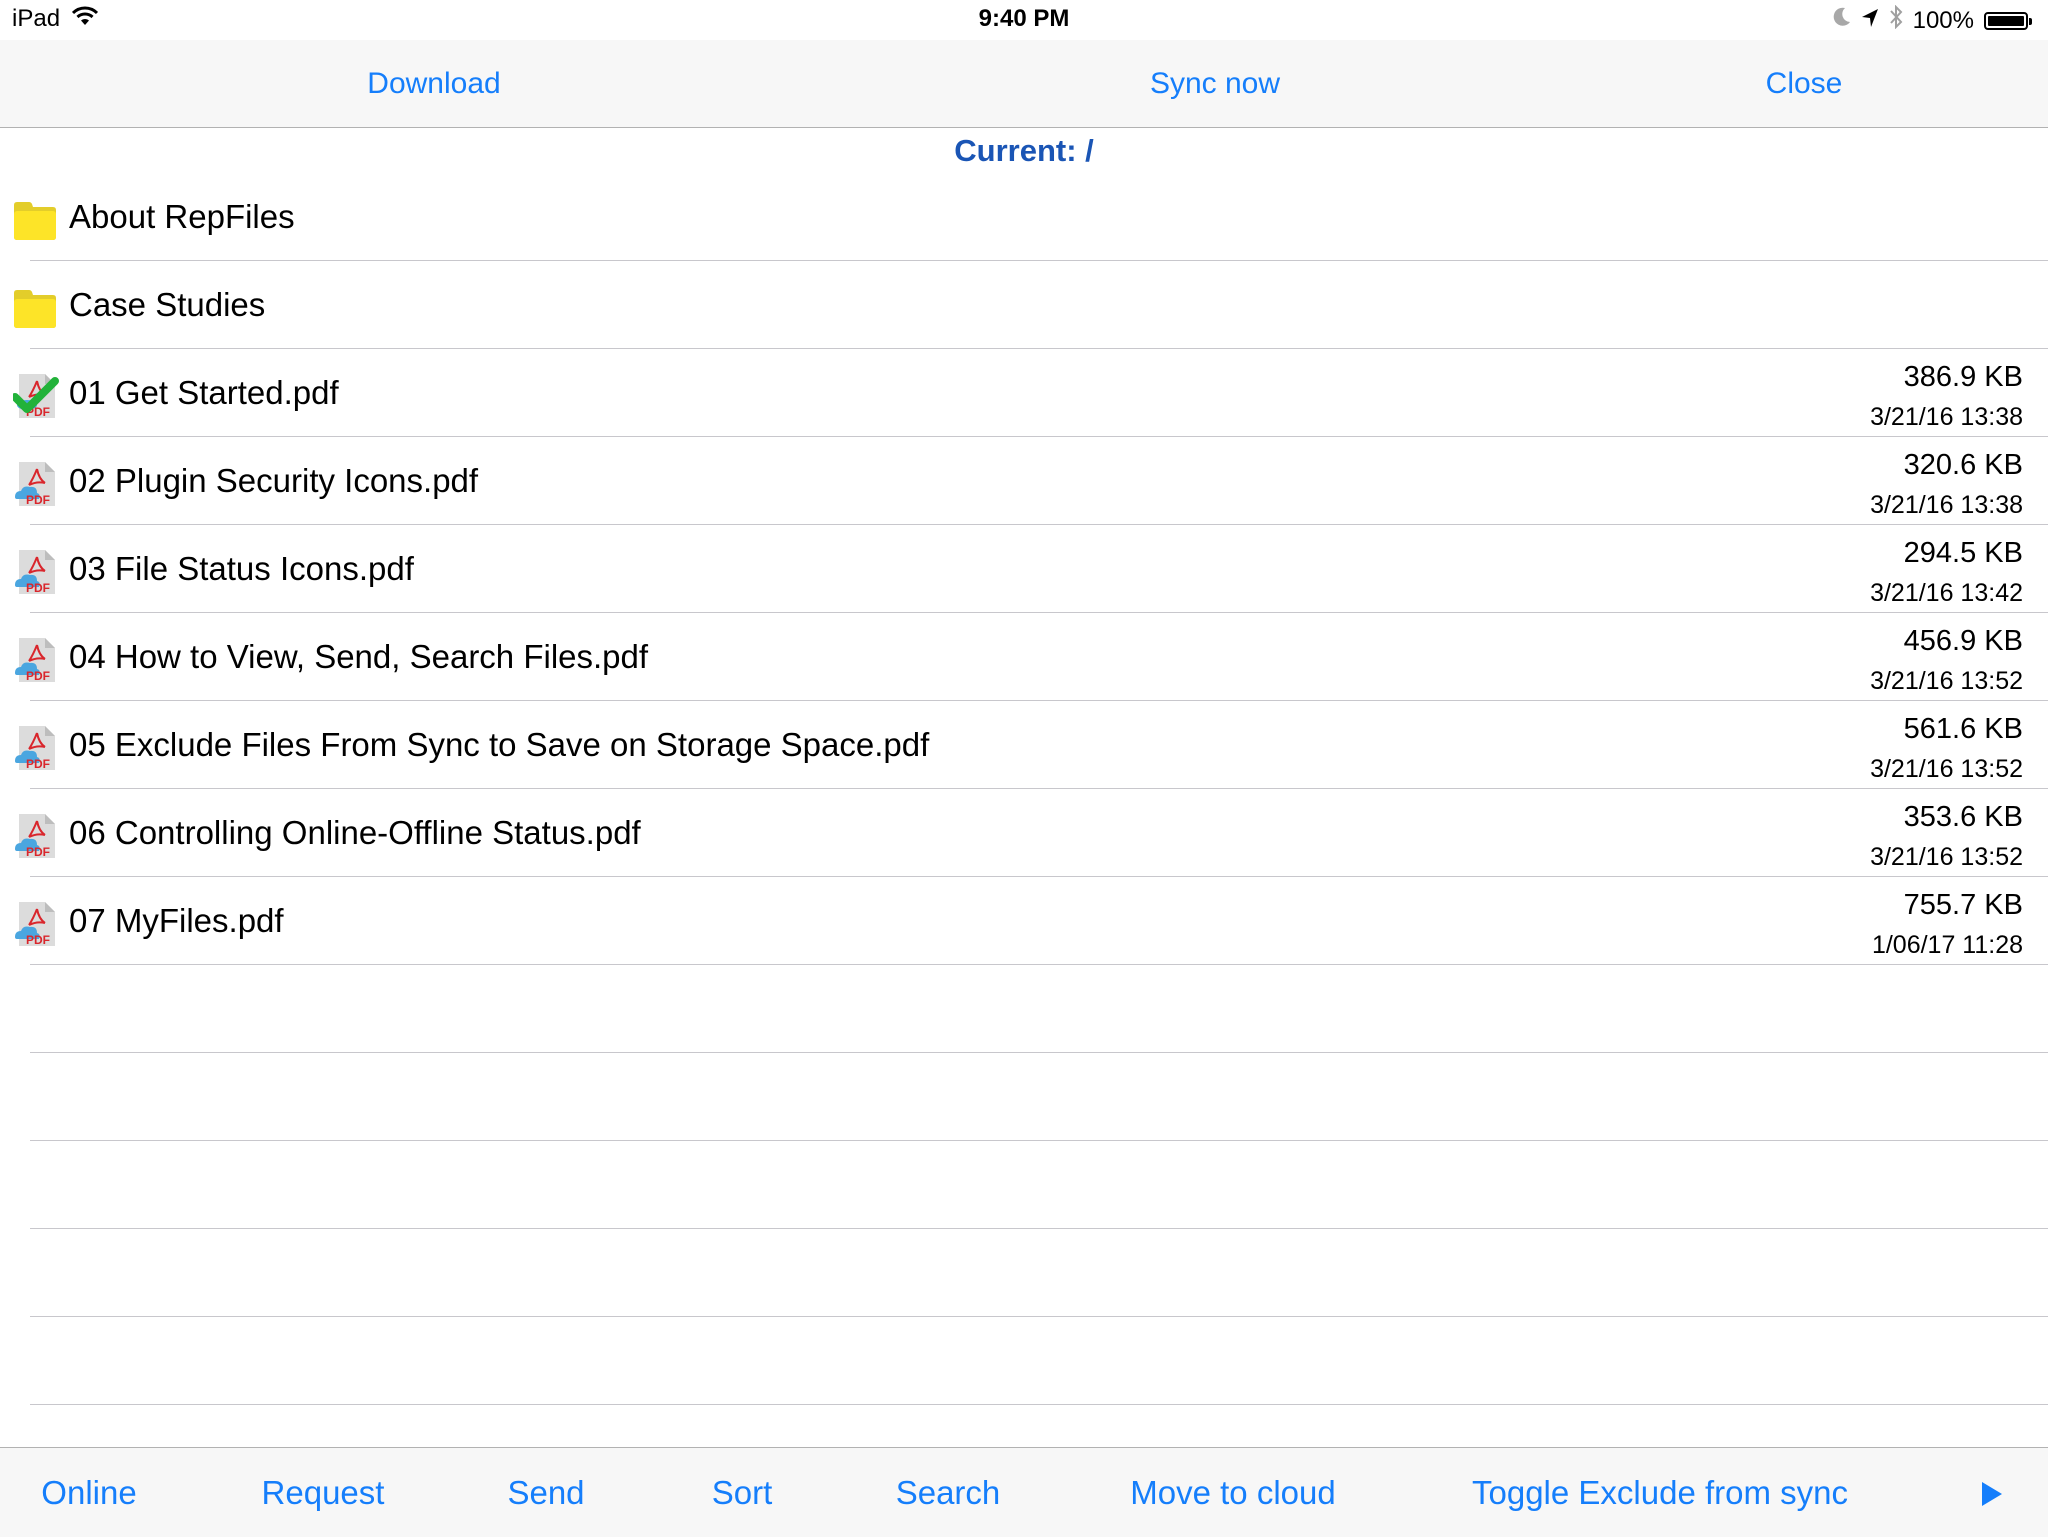  I want to click on file-date: 3/21/16 13:42, so click(1946, 593).